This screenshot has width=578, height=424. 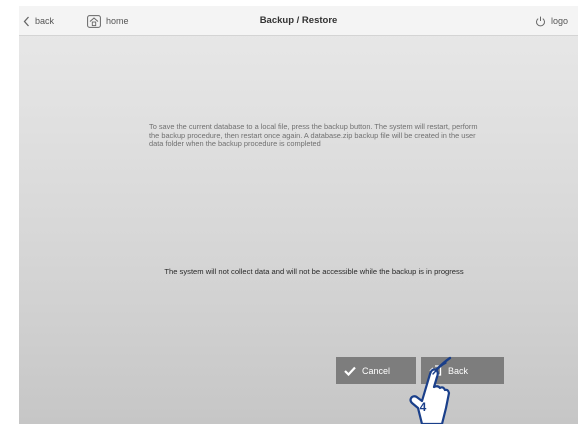 I want to click on checkmark-icon, so click(x=350, y=371).